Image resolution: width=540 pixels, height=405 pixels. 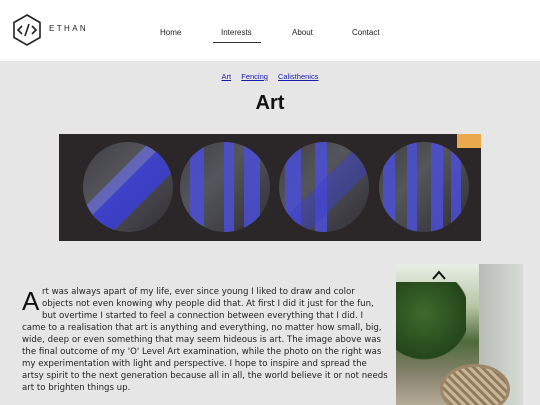 What do you see at coordinates (439, 275) in the screenshot?
I see `chevron-up-icon` at bounding box center [439, 275].